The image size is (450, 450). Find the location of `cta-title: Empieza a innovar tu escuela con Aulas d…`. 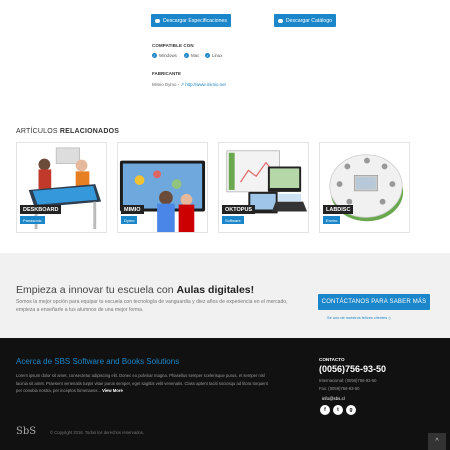

cta-title: Empieza a innovar tu escuela con Aulas d… is located at coordinates (135, 290).